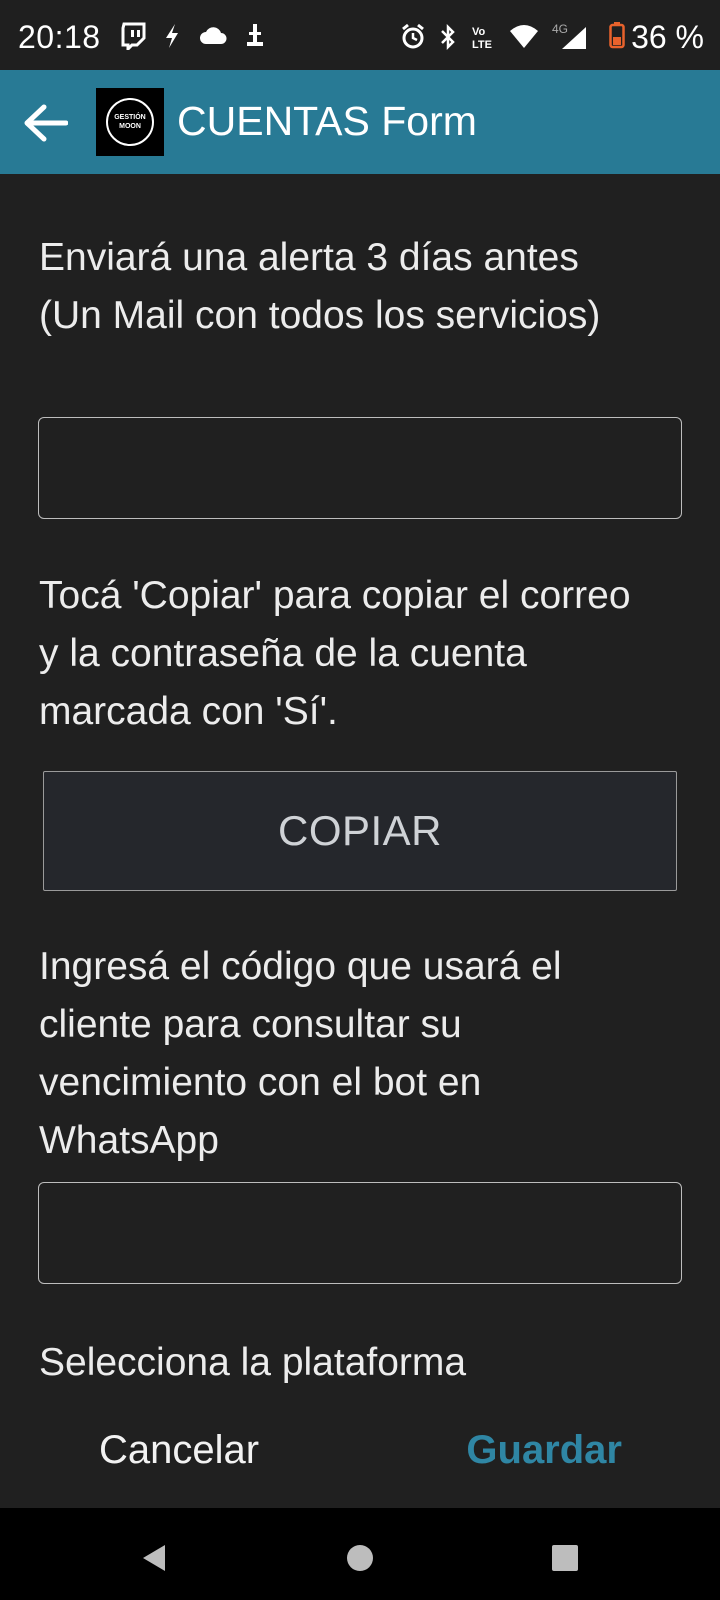 The image size is (720, 1600). Describe the element at coordinates (570, 39) in the screenshot. I see `signal-icon: 4G` at that location.